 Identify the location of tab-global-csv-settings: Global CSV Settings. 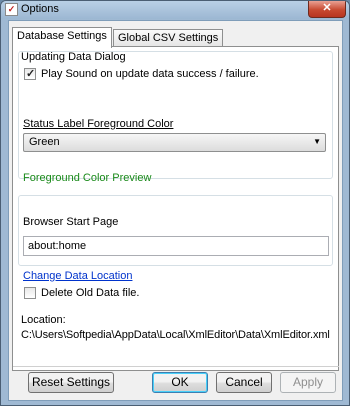
(168, 38).